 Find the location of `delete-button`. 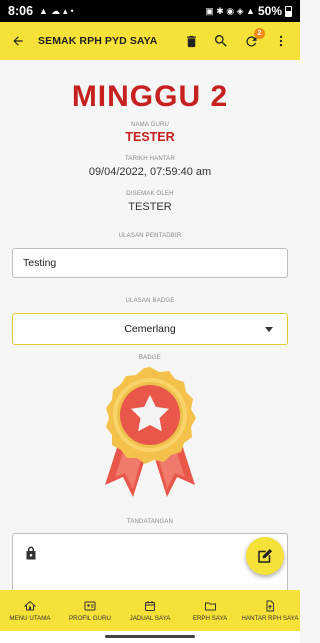

delete-button is located at coordinates (191, 41).